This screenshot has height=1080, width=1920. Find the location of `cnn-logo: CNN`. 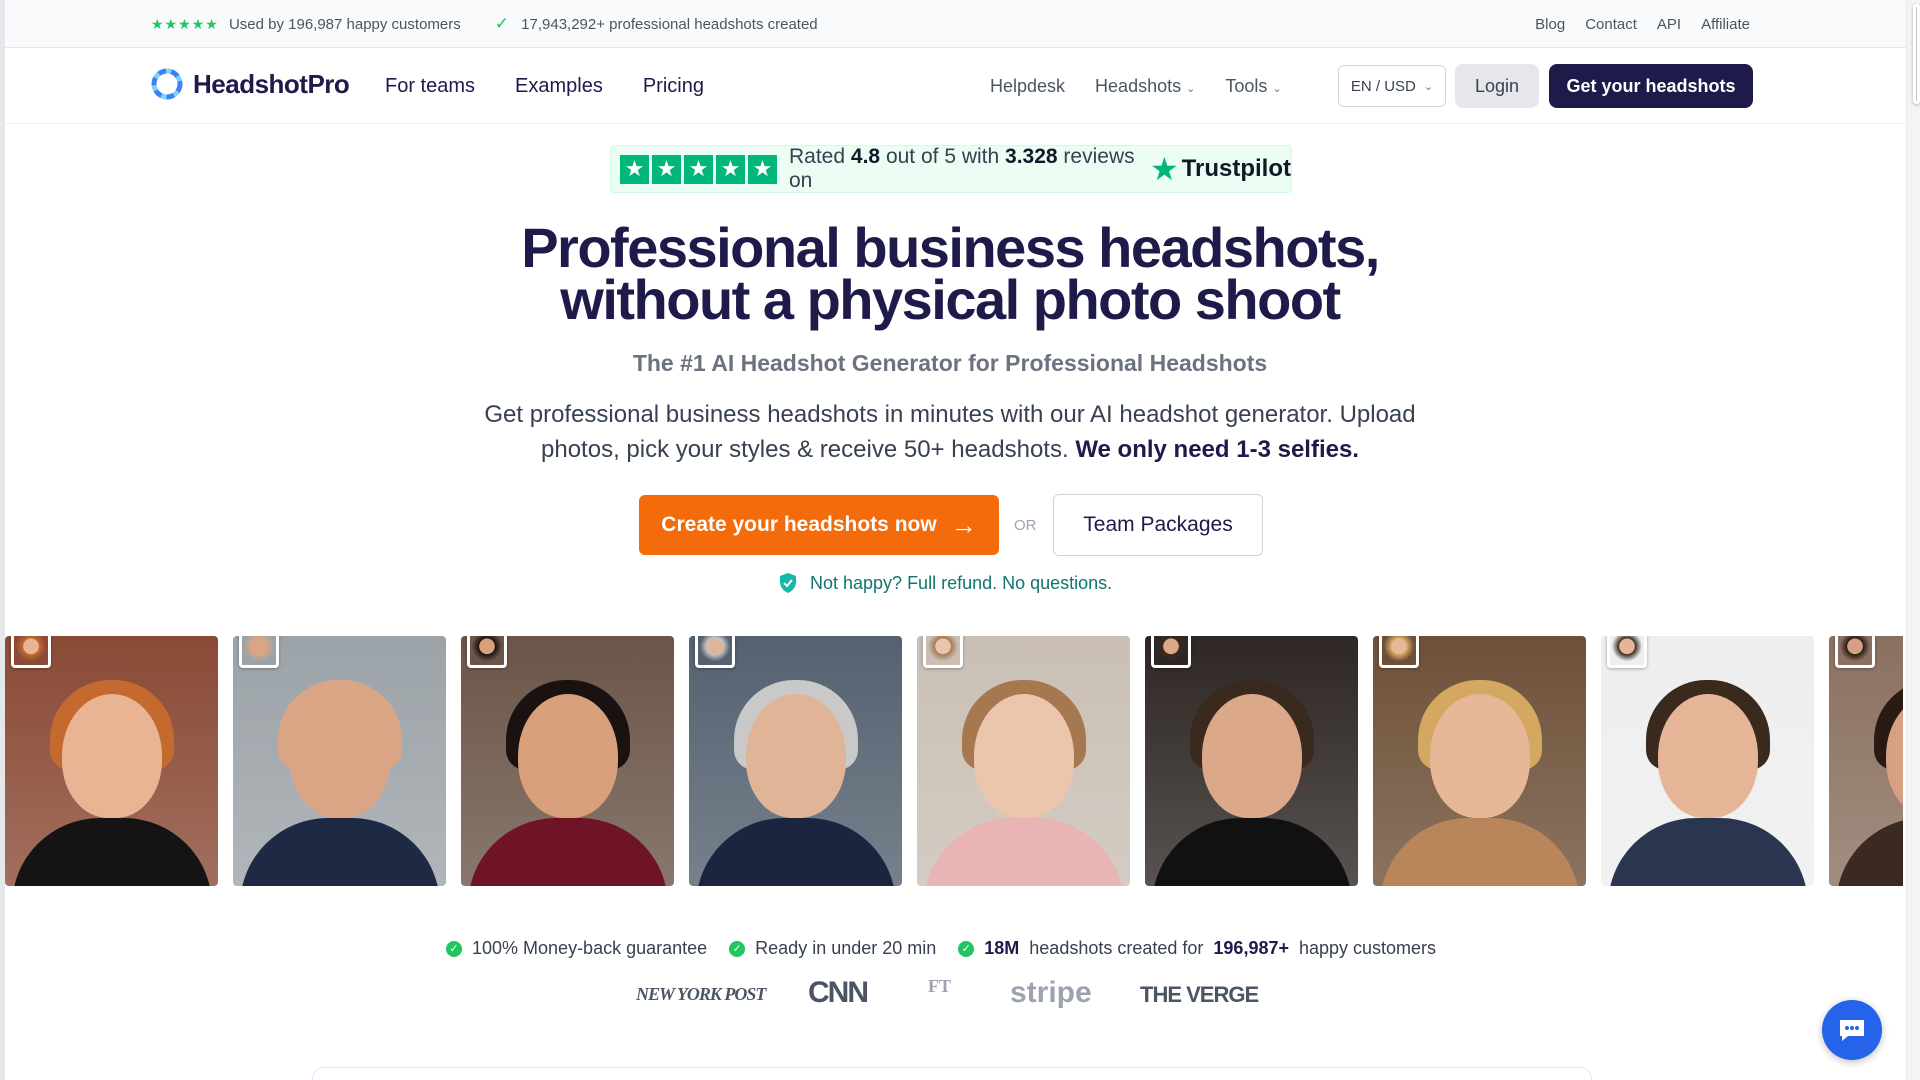

cnn-logo: CNN is located at coordinates (838, 992).